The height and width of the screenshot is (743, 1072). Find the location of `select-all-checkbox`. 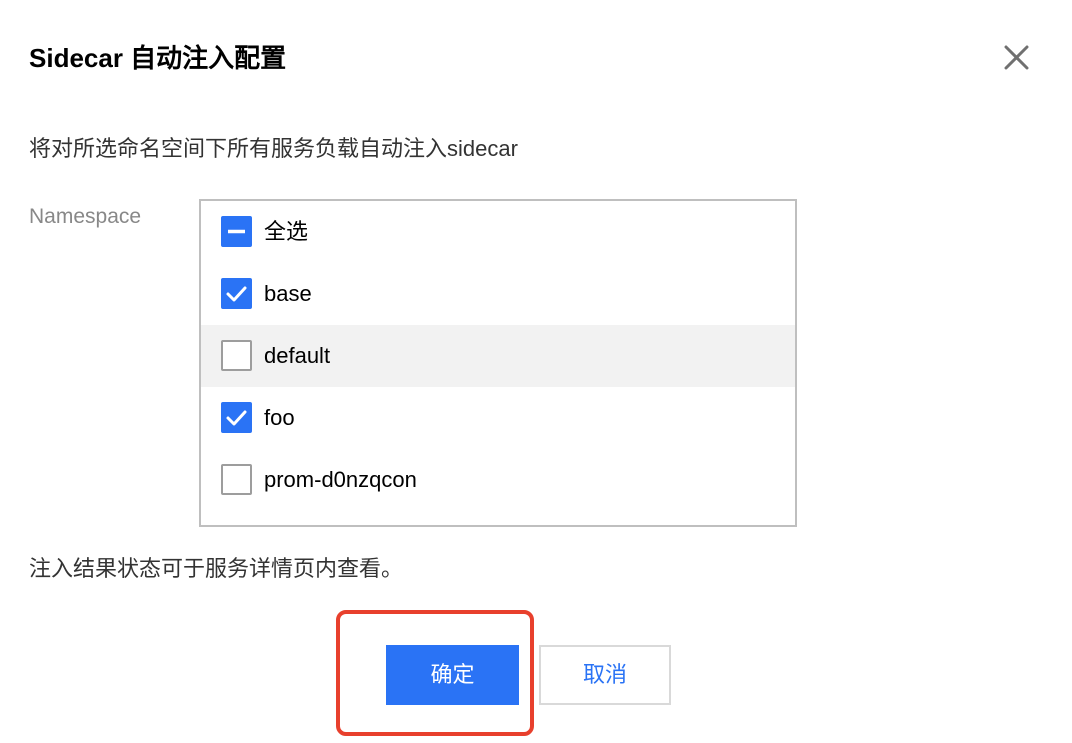

select-all-checkbox is located at coordinates (236, 231).